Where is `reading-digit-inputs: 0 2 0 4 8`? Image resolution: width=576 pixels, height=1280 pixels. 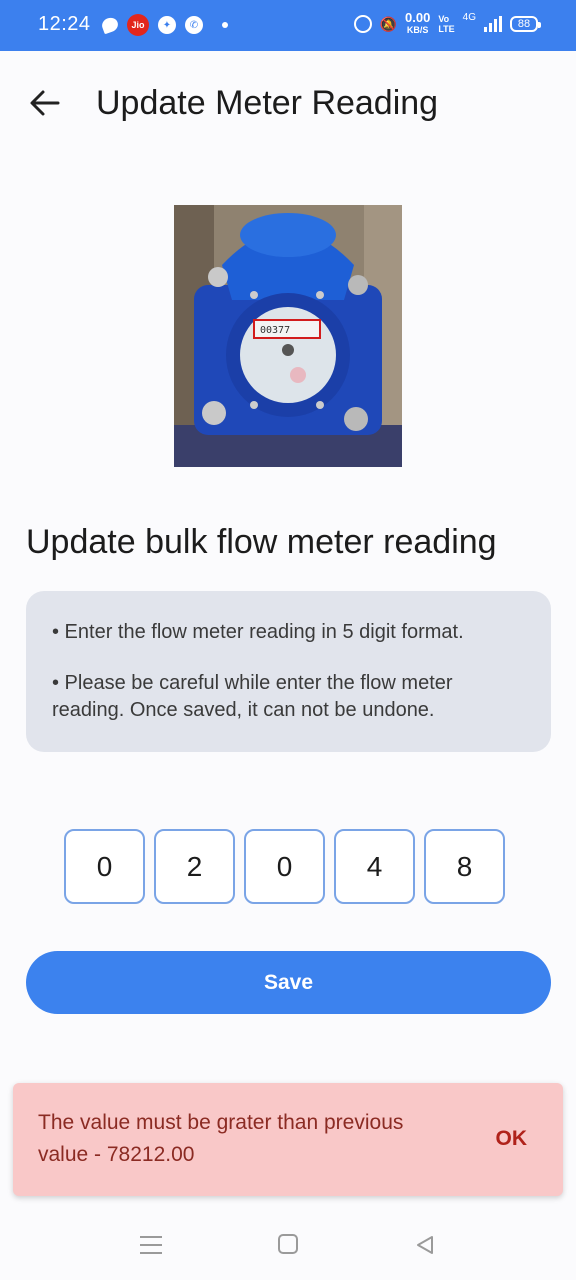
reading-digit-inputs: 0 2 0 4 8 is located at coordinates (284, 866).